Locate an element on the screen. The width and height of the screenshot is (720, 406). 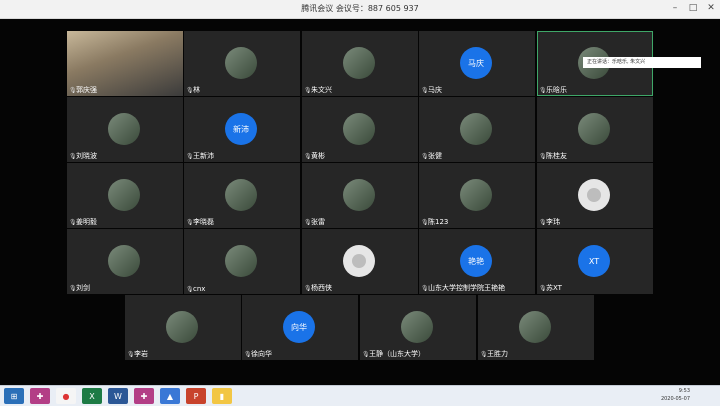
participant-tile: 向华 🎙 徐向华 is located at coordinates (300, 327).